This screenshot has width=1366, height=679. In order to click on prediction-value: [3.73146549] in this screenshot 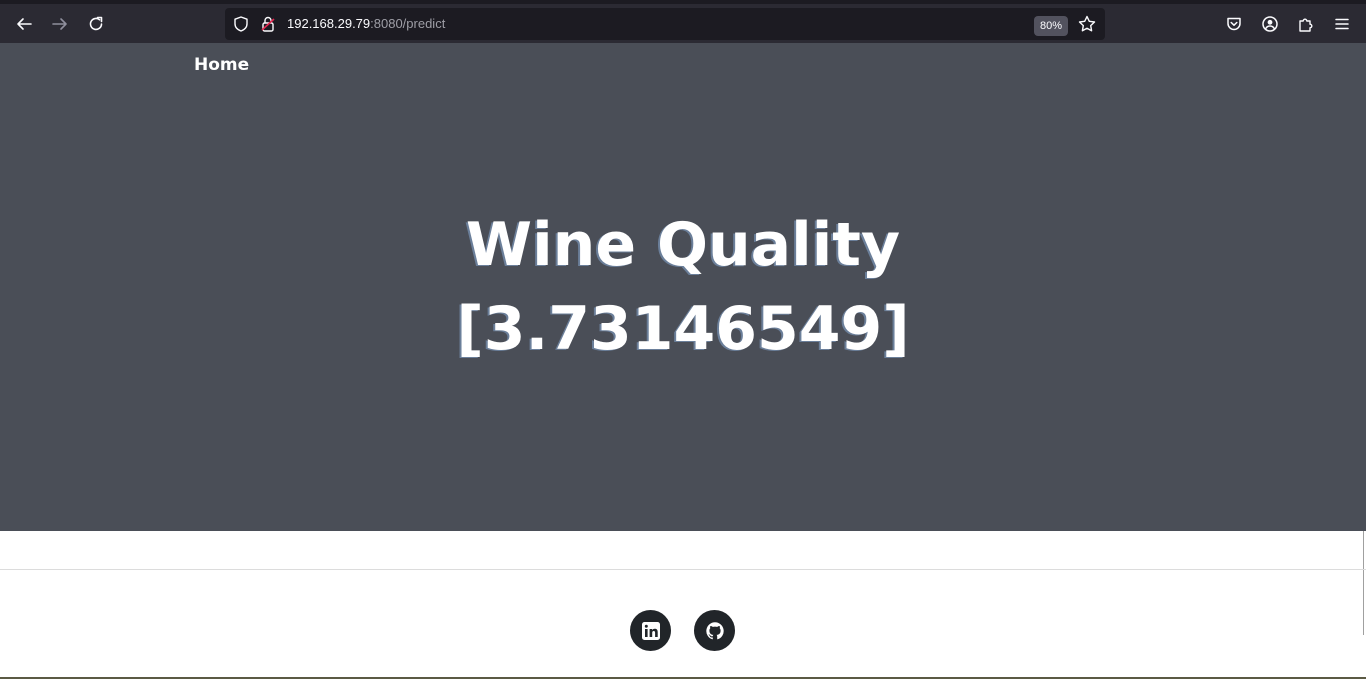, I will do `click(683, 329)`.